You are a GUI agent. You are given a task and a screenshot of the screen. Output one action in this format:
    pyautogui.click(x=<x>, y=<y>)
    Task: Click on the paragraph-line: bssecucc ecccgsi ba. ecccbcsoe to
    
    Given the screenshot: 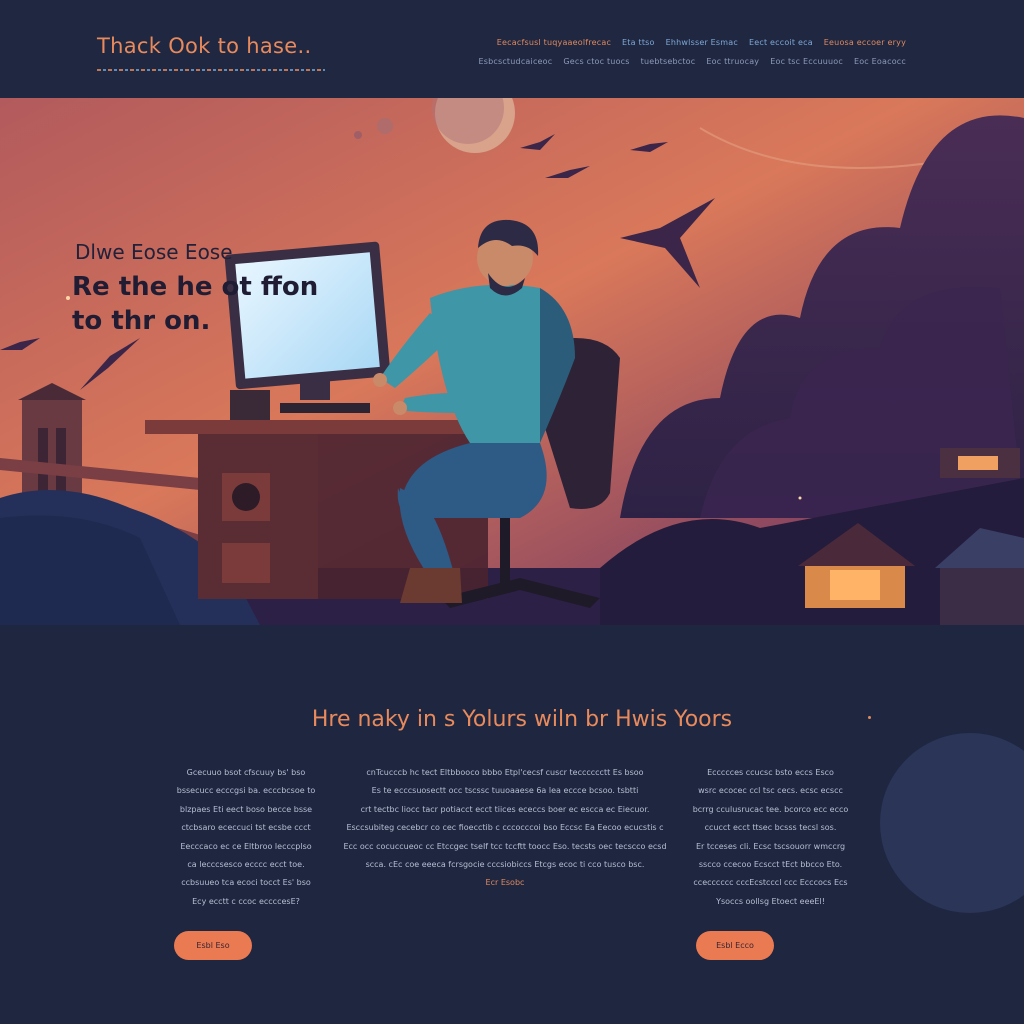 What is the action you would take?
    pyautogui.click(x=246, y=791)
    